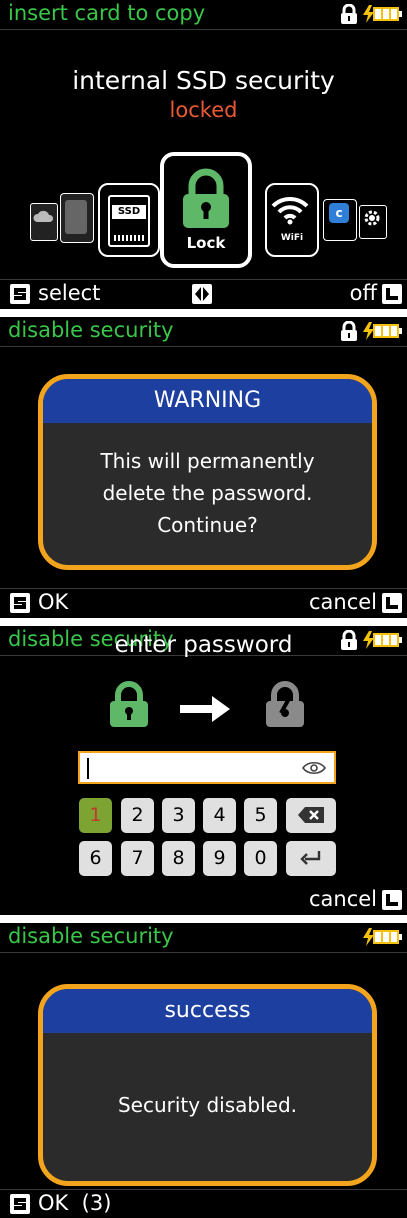 This screenshot has width=407, height=1218. Describe the element at coordinates (95, 815) in the screenshot. I see `key-1: 1` at that location.